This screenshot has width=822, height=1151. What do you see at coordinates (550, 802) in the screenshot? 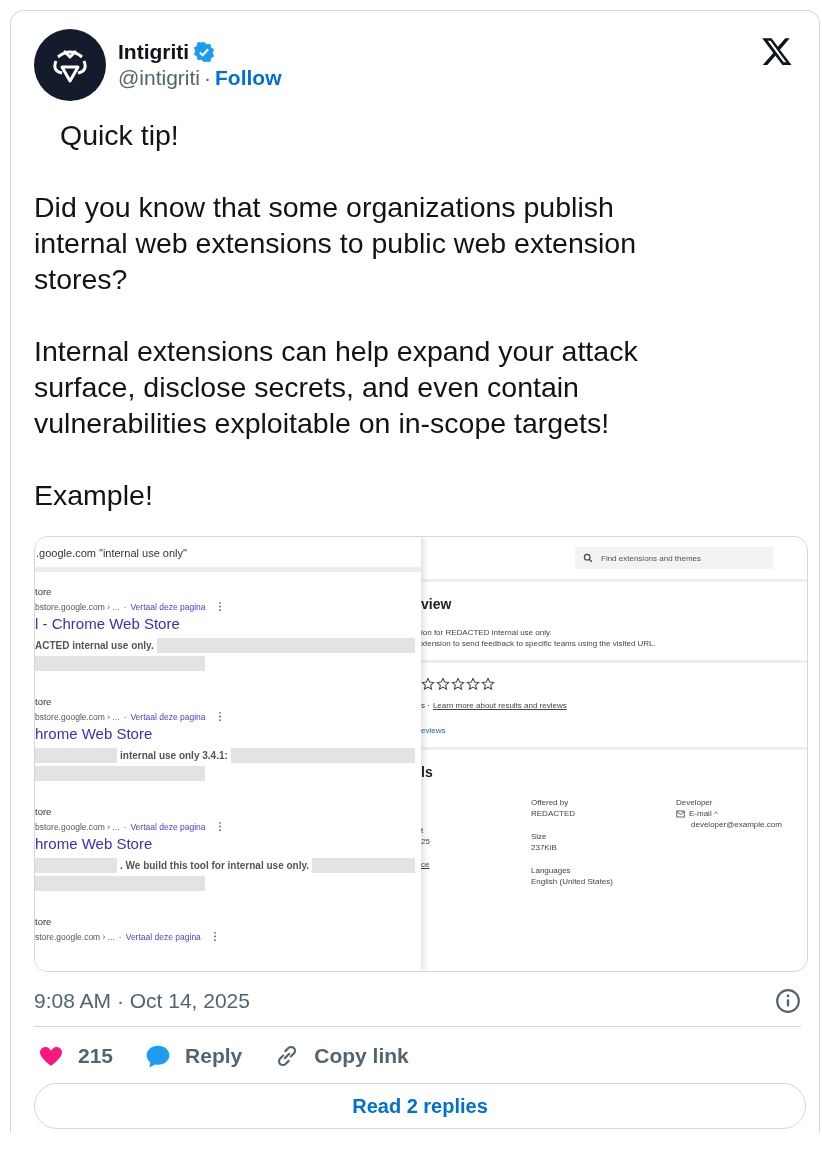
I see `detail-label: Offered by` at bounding box center [550, 802].